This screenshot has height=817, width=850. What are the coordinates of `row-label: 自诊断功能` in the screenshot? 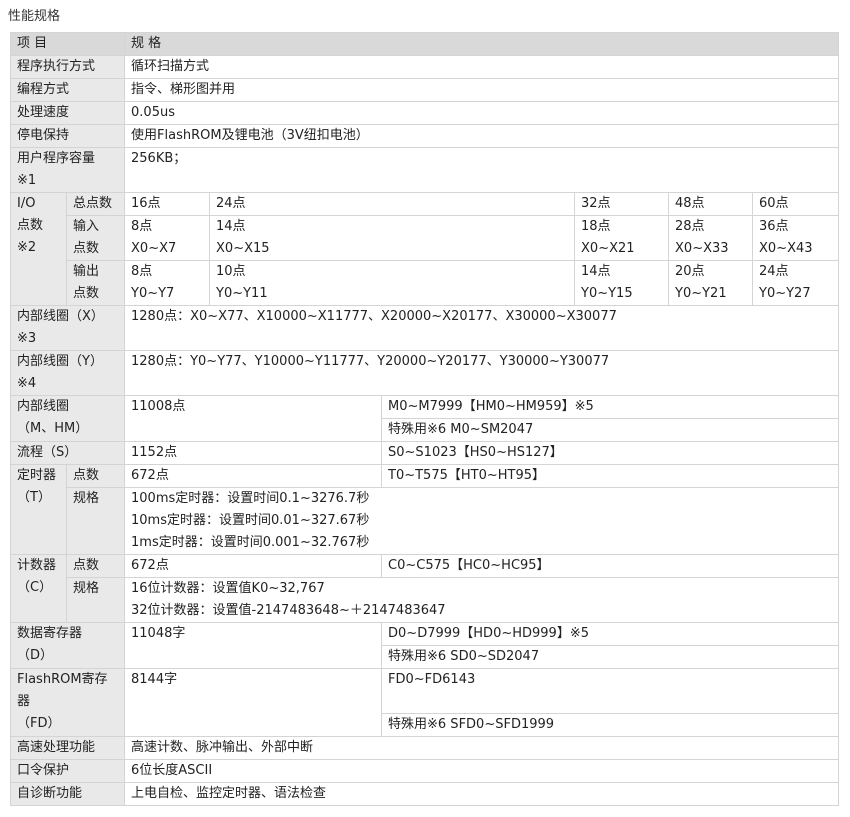 It's located at (67, 794).